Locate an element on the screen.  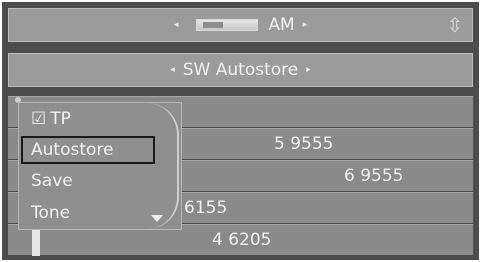
station-frequency: 5 9555 is located at coordinates (304, 144).